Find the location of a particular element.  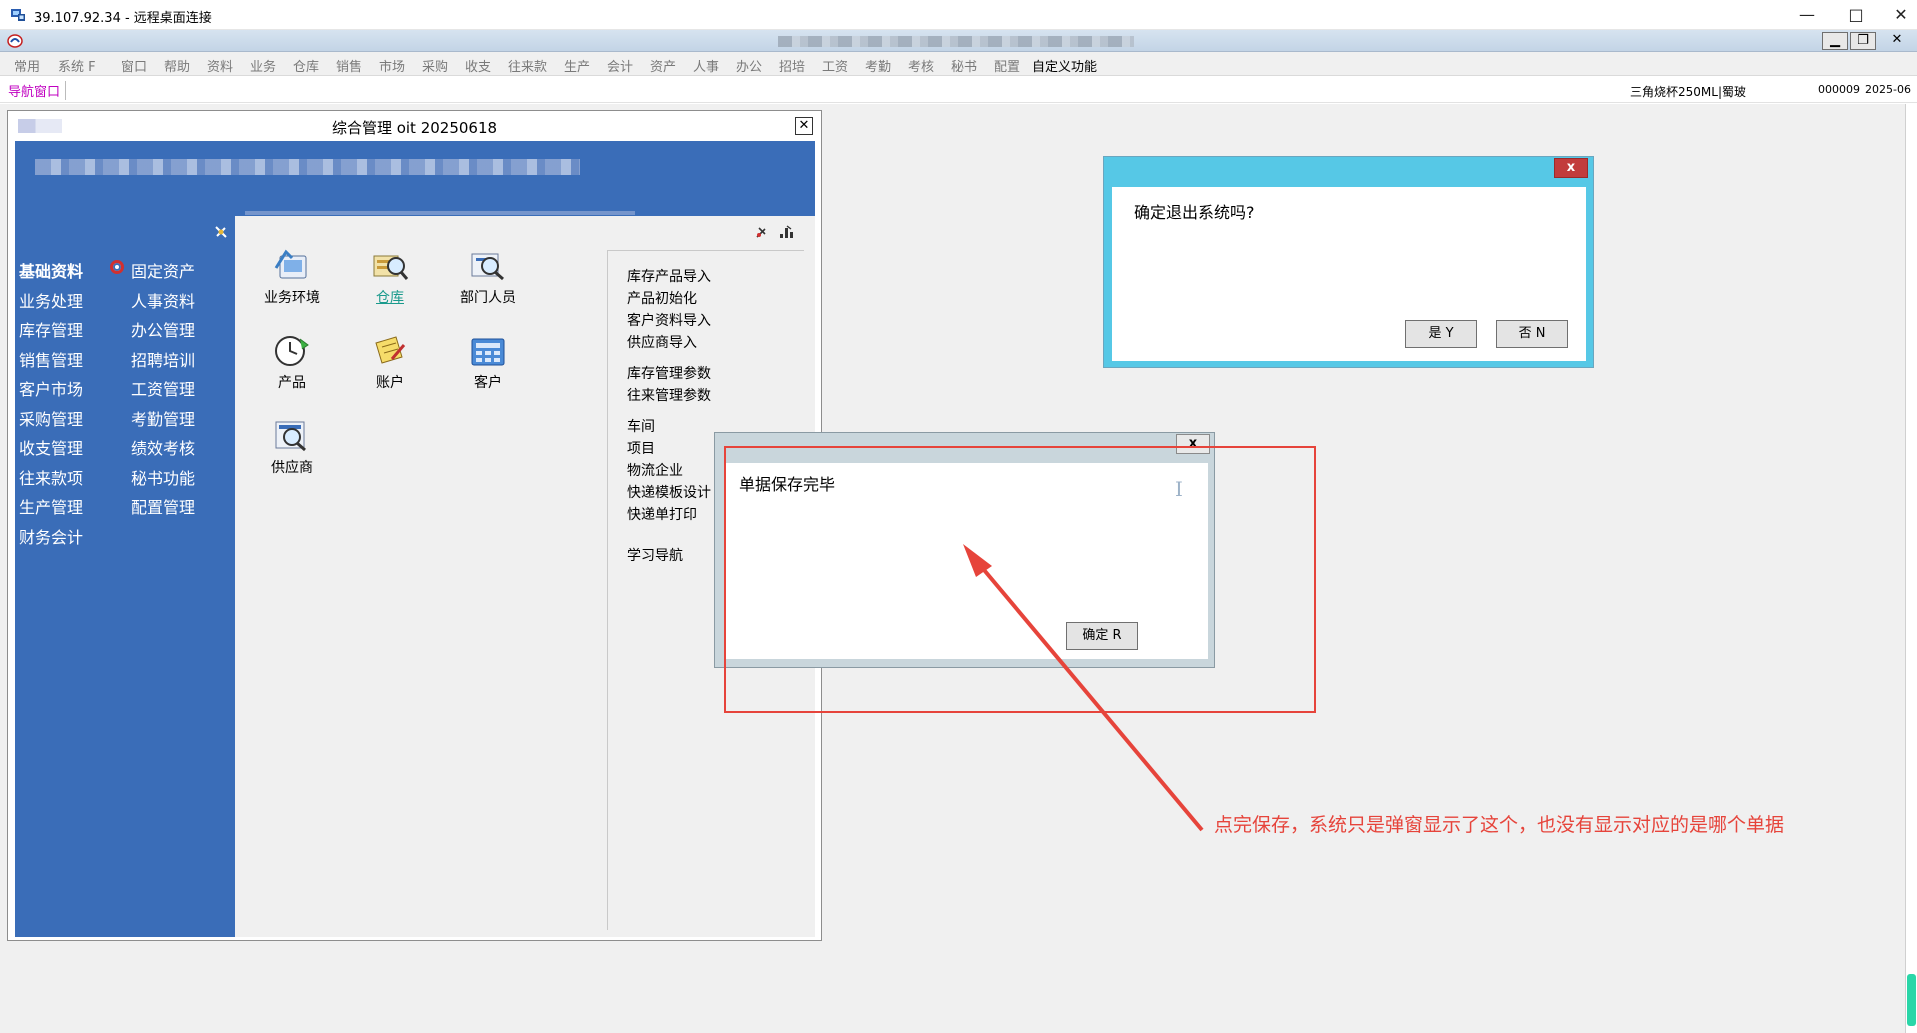

link-logistics: 物流企业 is located at coordinates (655, 470).